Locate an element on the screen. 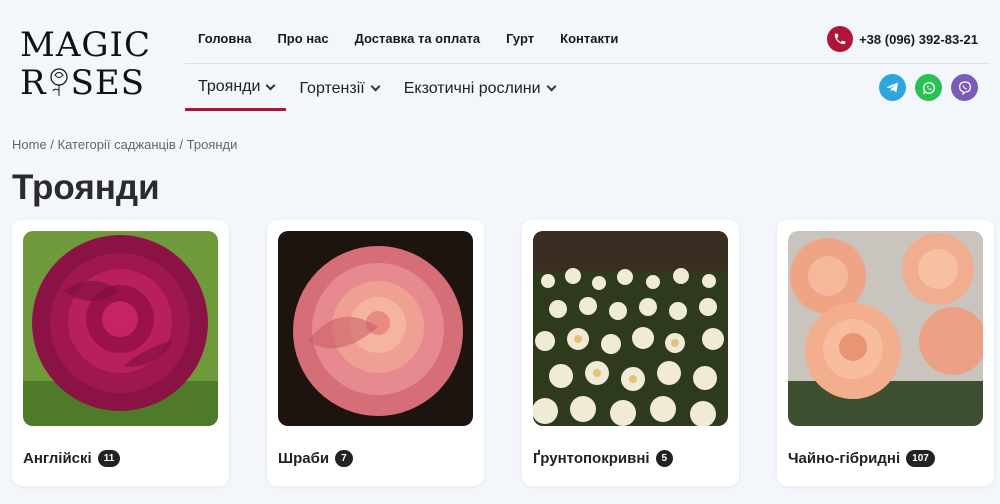  category-card-english: Англійскі 11 is located at coordinates (120, 353).